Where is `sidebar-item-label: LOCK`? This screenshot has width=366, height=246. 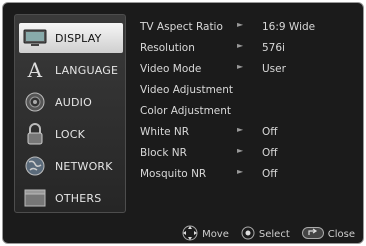
sidebar-item-label: LOCK is located at coordinates (70, 134).